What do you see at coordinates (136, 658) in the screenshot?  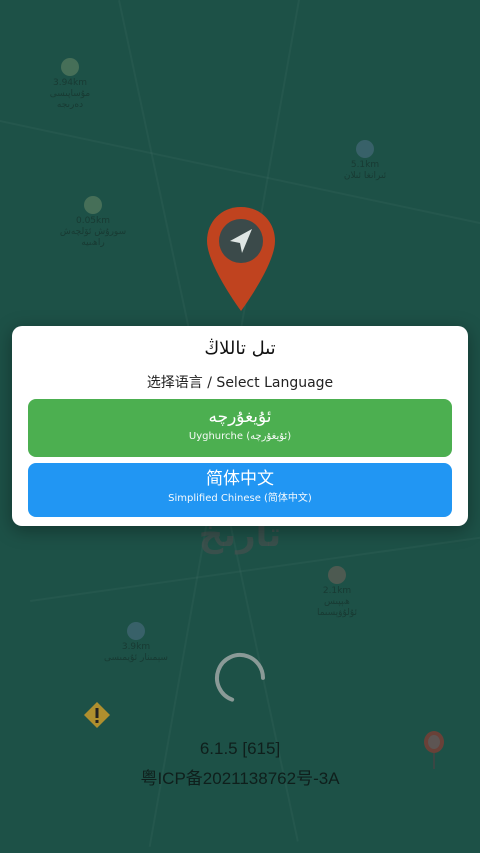 I see `poi-name: ﺳﯧﻤﯩﻨﺎﺭ ﺋﯘﻳﻤﯩﺴﻰ` at bounding box center [136, 658].